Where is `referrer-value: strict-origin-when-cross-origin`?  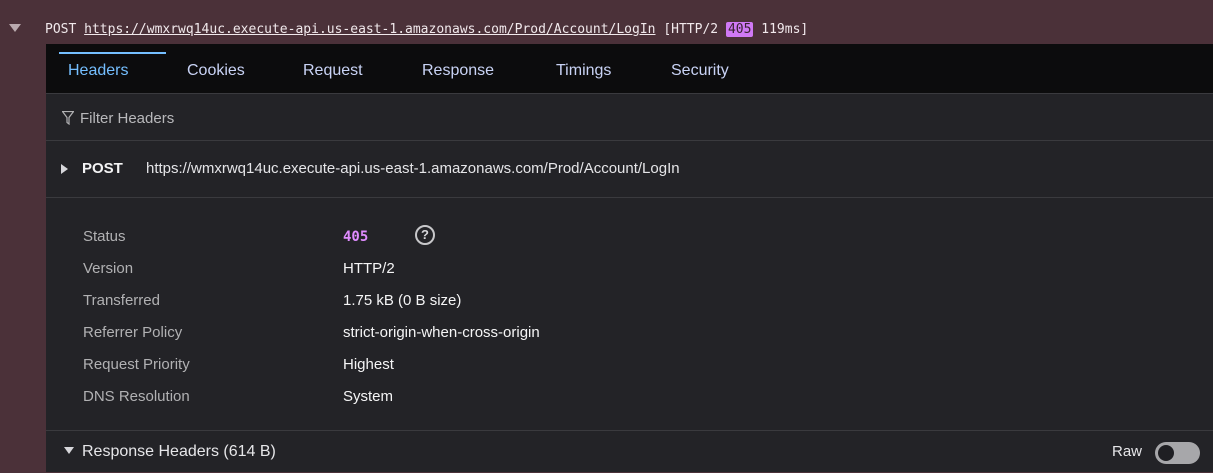
referrer-value: strict-origin-when-cross-origin is located at coordinates (441, 332).